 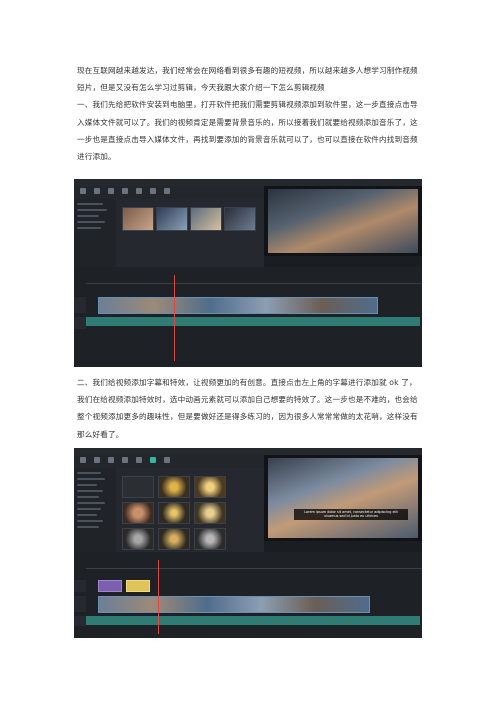 What do you see at coordinates (95, 233) in the screenshot?
I see `media-sidebar` at bounding box center [95, 233].